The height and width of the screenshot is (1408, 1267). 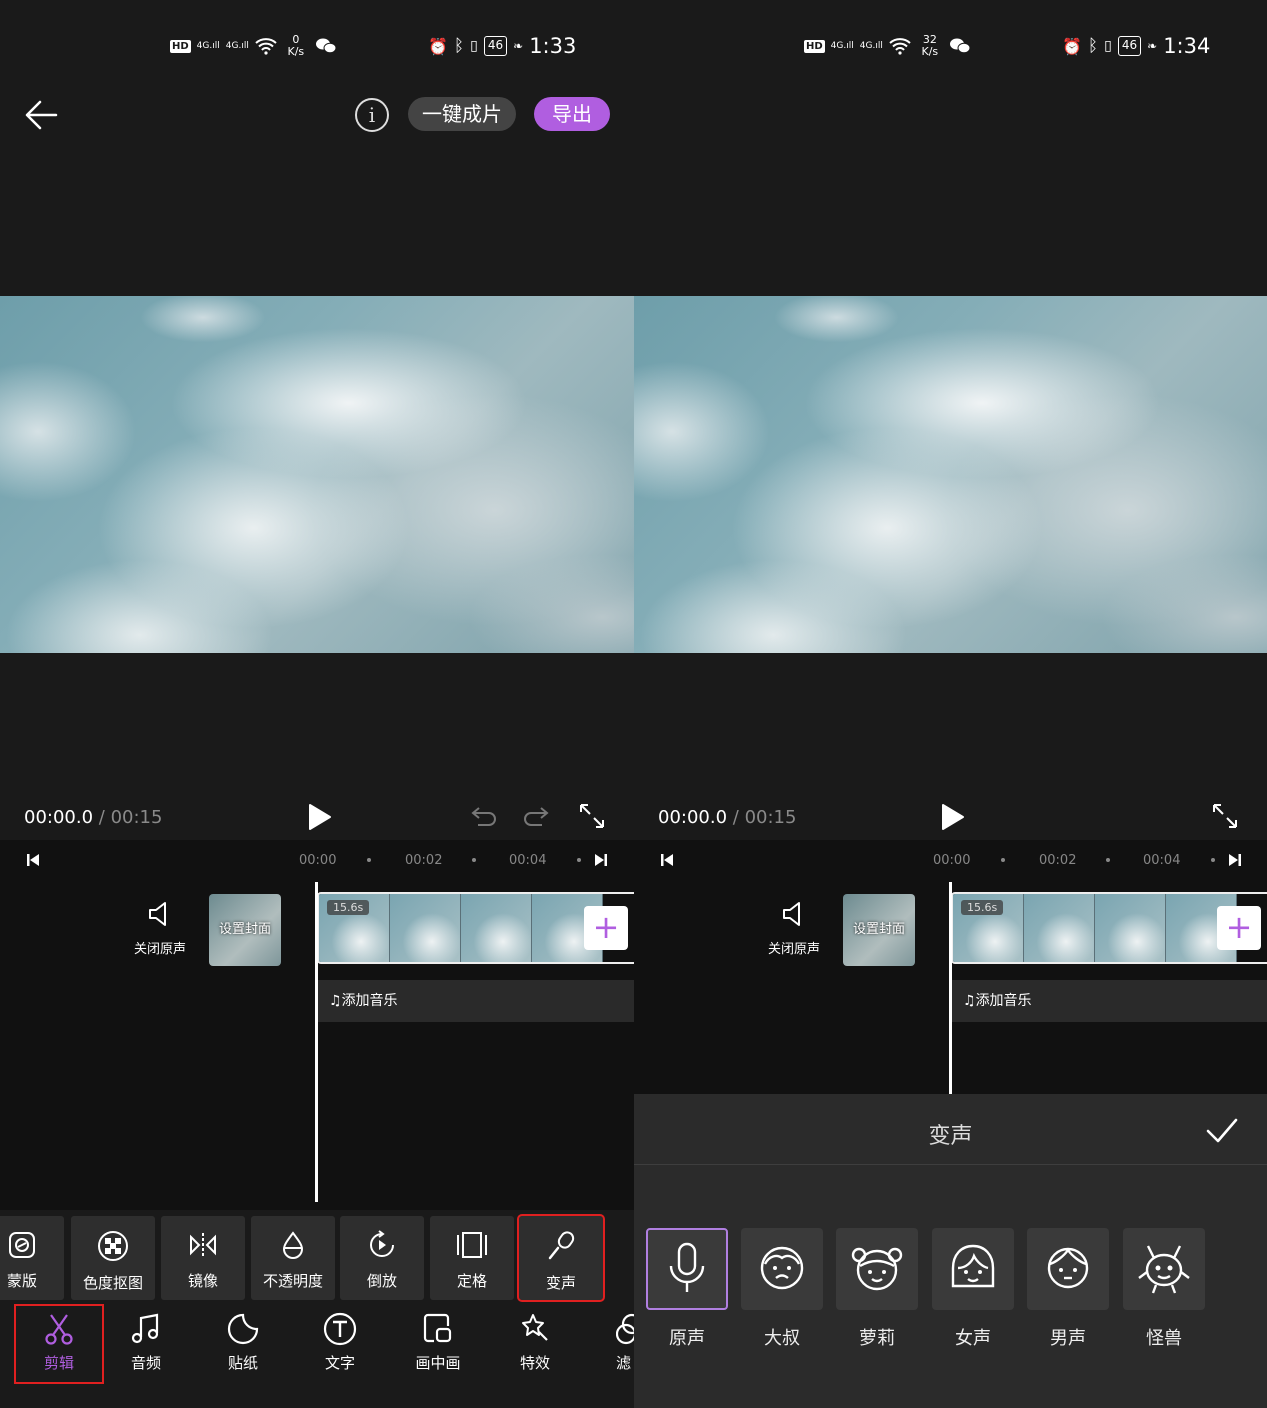 What do you see at coordinates (462, 114) in the screenshot?
I see `one-click-video-button: 一键成片` at bounding box center [462, 114].